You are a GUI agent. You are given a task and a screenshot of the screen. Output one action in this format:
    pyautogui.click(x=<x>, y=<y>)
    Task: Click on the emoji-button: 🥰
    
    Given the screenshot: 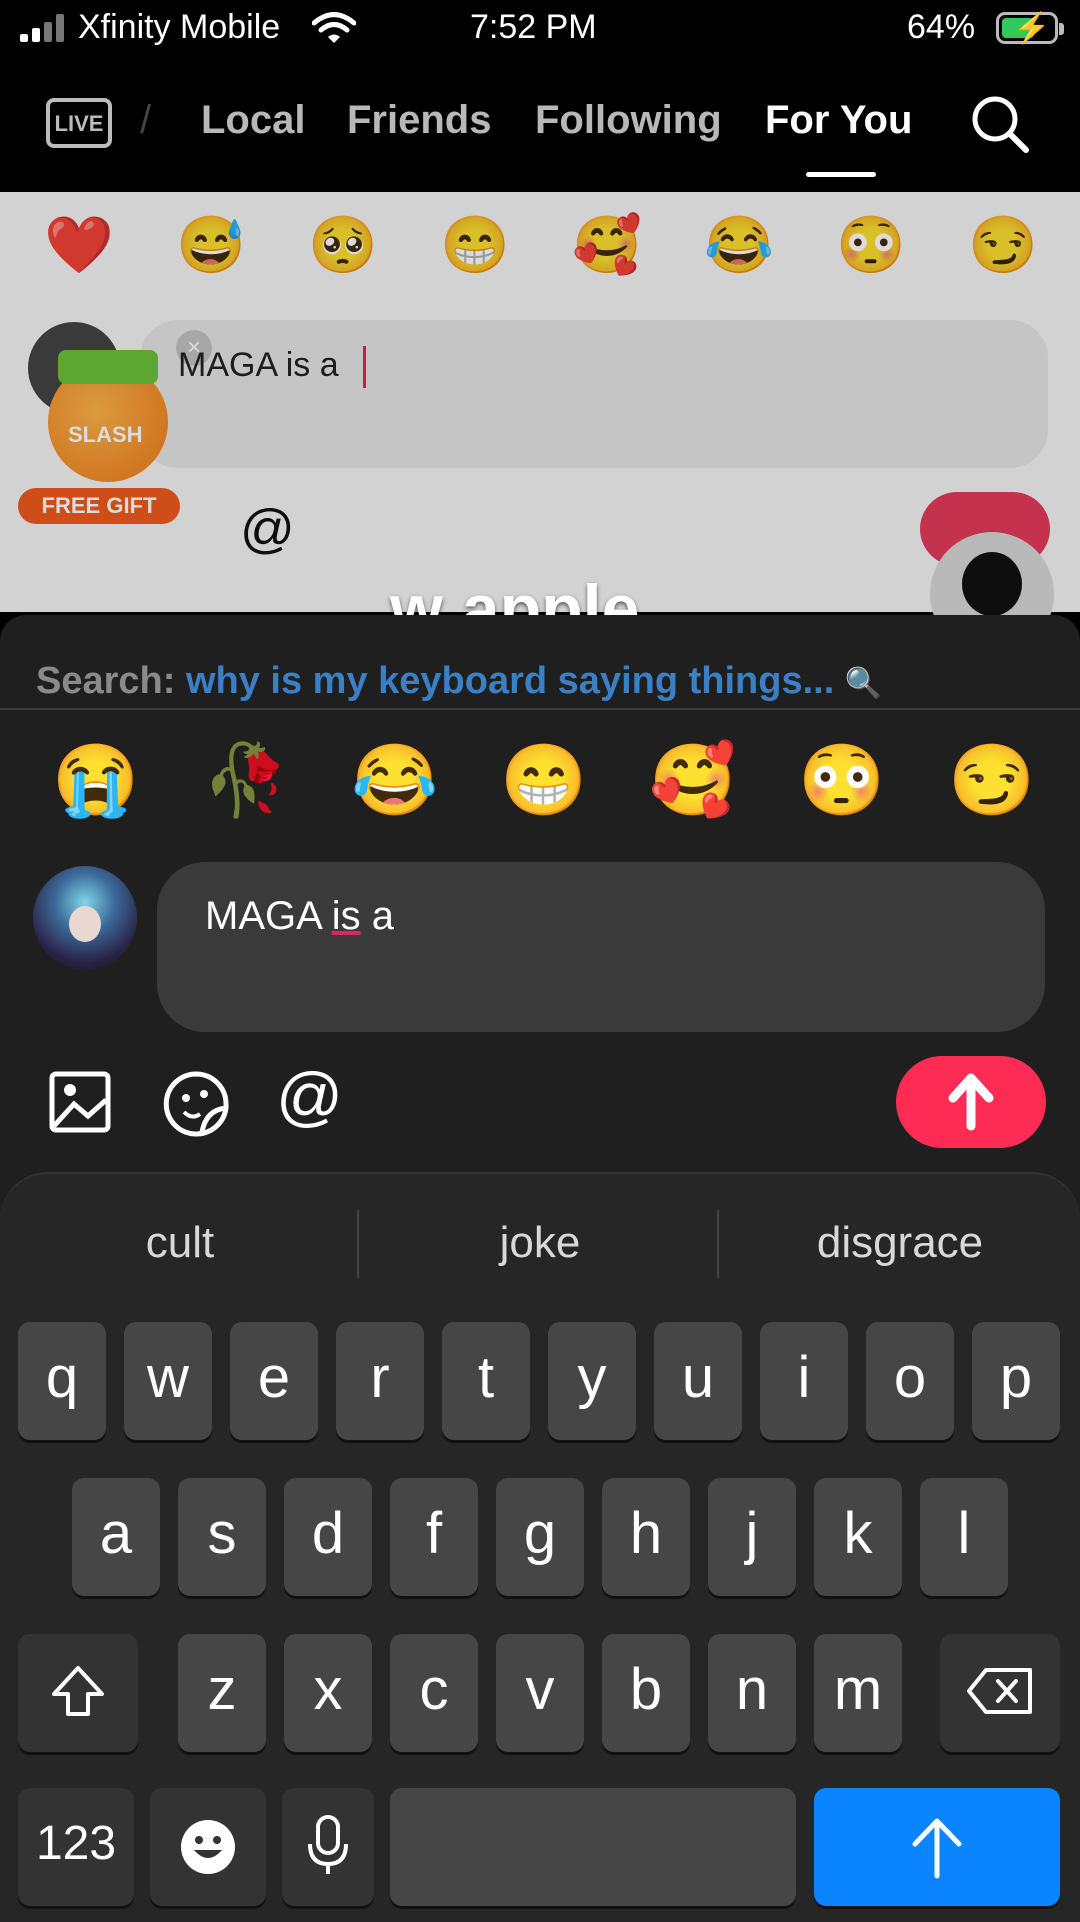 What is the action you would take?
    pyautogui.click(x=692, y=781)
    